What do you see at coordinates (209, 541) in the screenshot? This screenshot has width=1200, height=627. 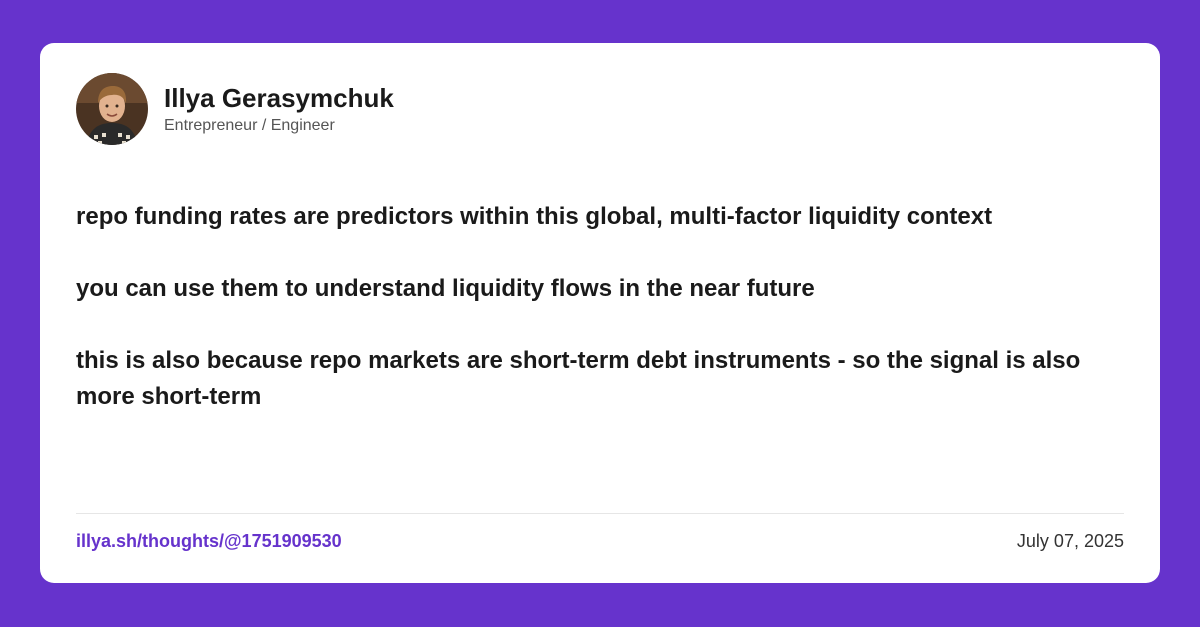 I see `post-permalink: illya.sh/thoughts/@1751909530` at bounding box center [209, 541].